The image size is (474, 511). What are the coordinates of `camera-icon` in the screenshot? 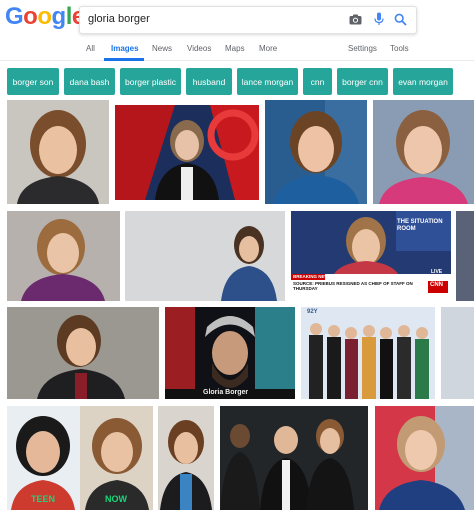 It's located at (355, 19).